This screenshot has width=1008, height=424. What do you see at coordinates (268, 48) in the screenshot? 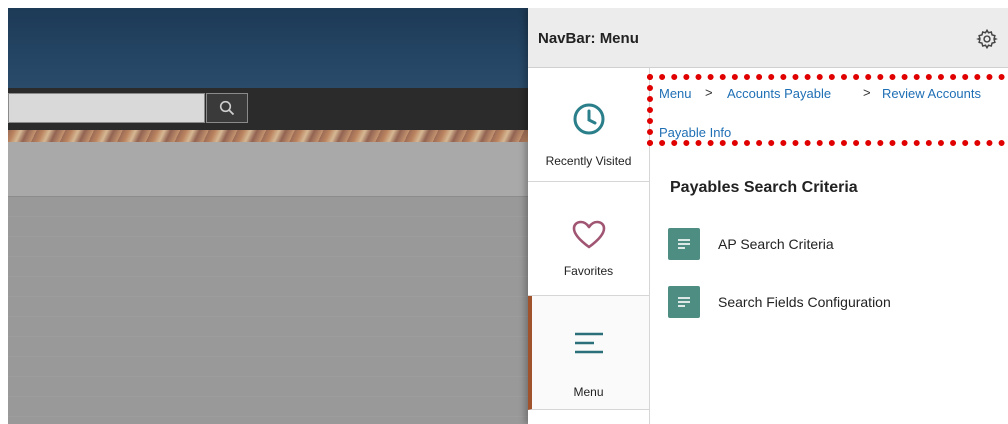
I see `background-header` at bounding box center [268, 48].